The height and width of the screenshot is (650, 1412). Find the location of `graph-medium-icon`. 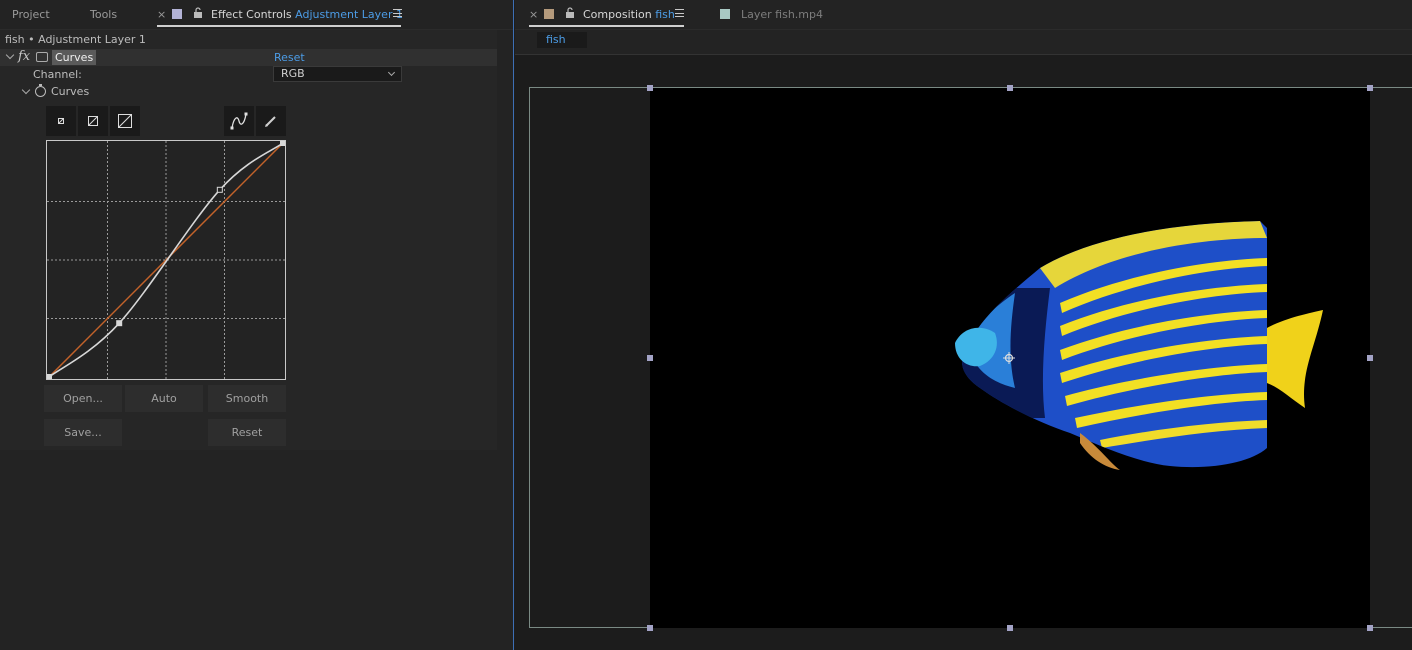

graph-medium-icon is located at coordinates (93, 121).